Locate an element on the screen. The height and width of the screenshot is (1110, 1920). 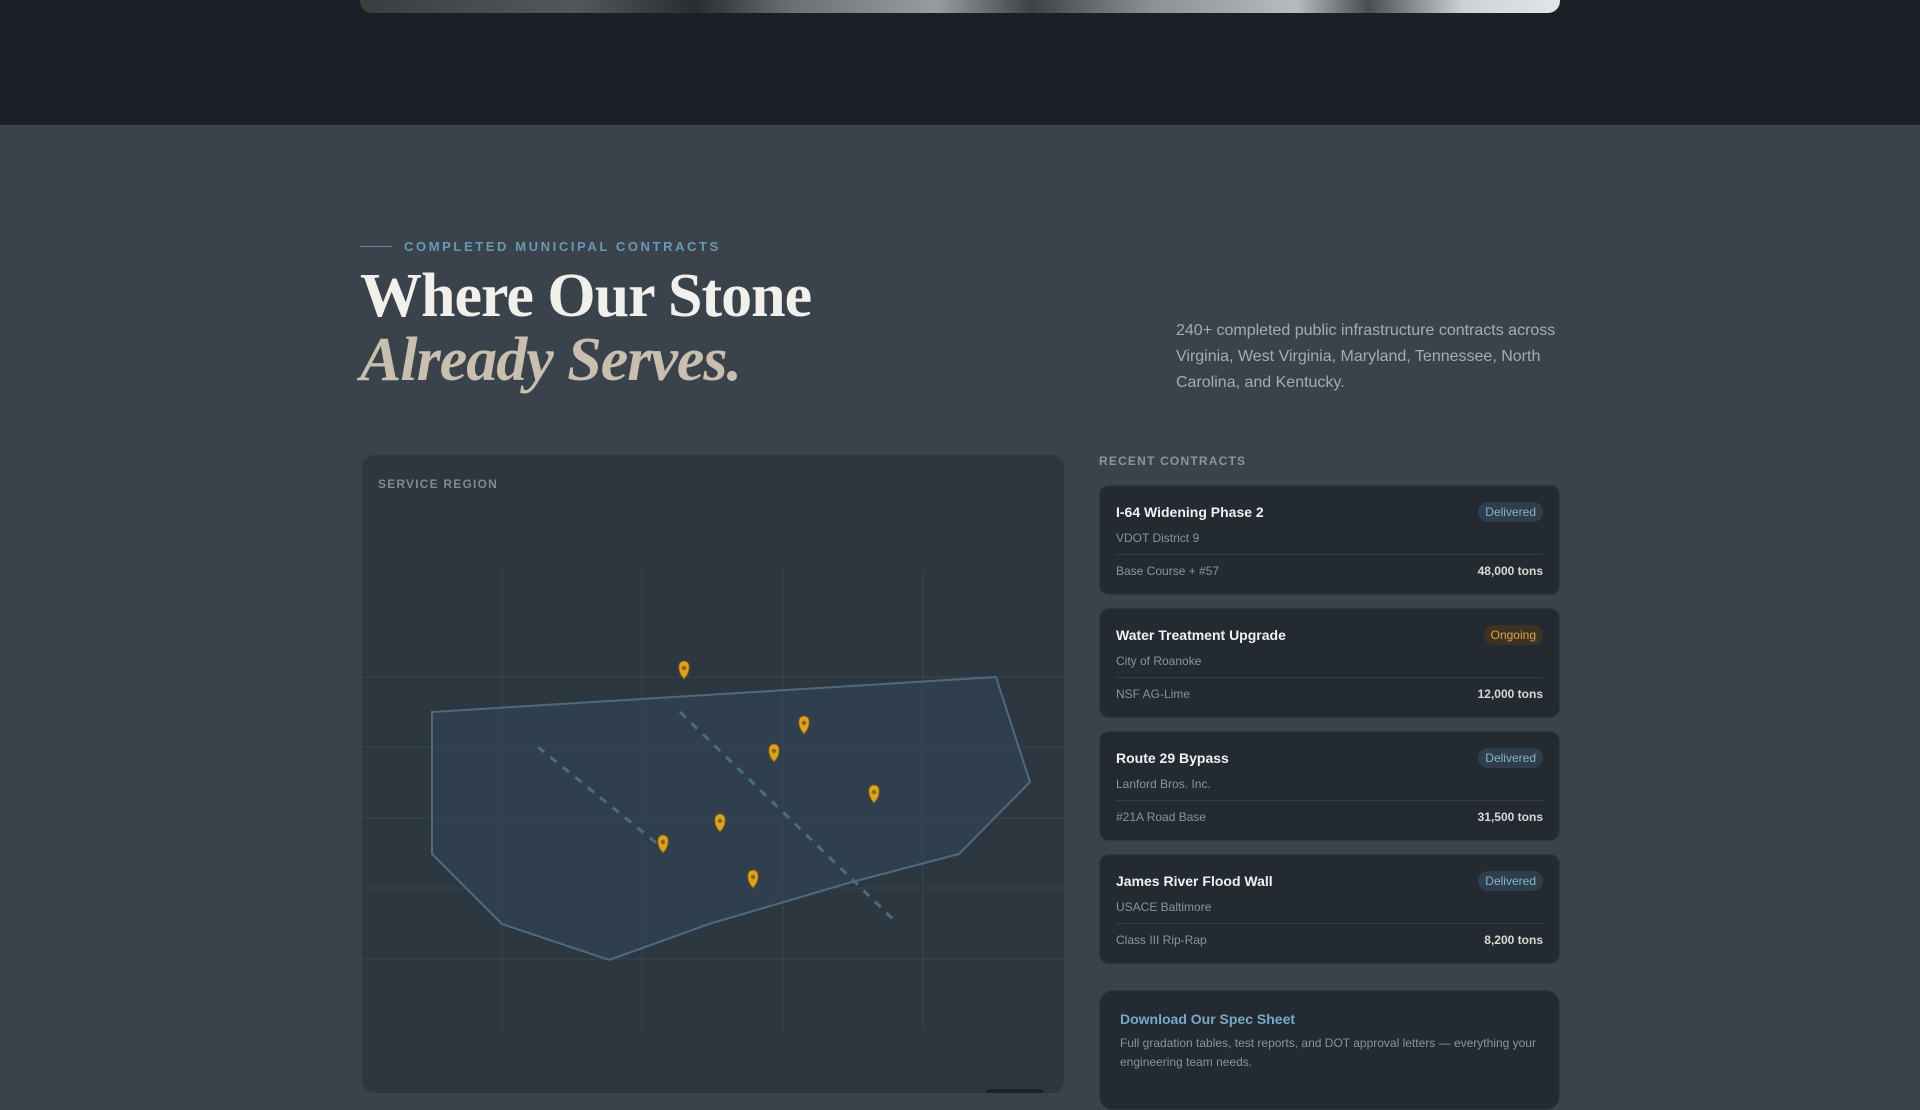
contract-header: James River Flood Wall Delivered is located at coordinates (1329, 881).